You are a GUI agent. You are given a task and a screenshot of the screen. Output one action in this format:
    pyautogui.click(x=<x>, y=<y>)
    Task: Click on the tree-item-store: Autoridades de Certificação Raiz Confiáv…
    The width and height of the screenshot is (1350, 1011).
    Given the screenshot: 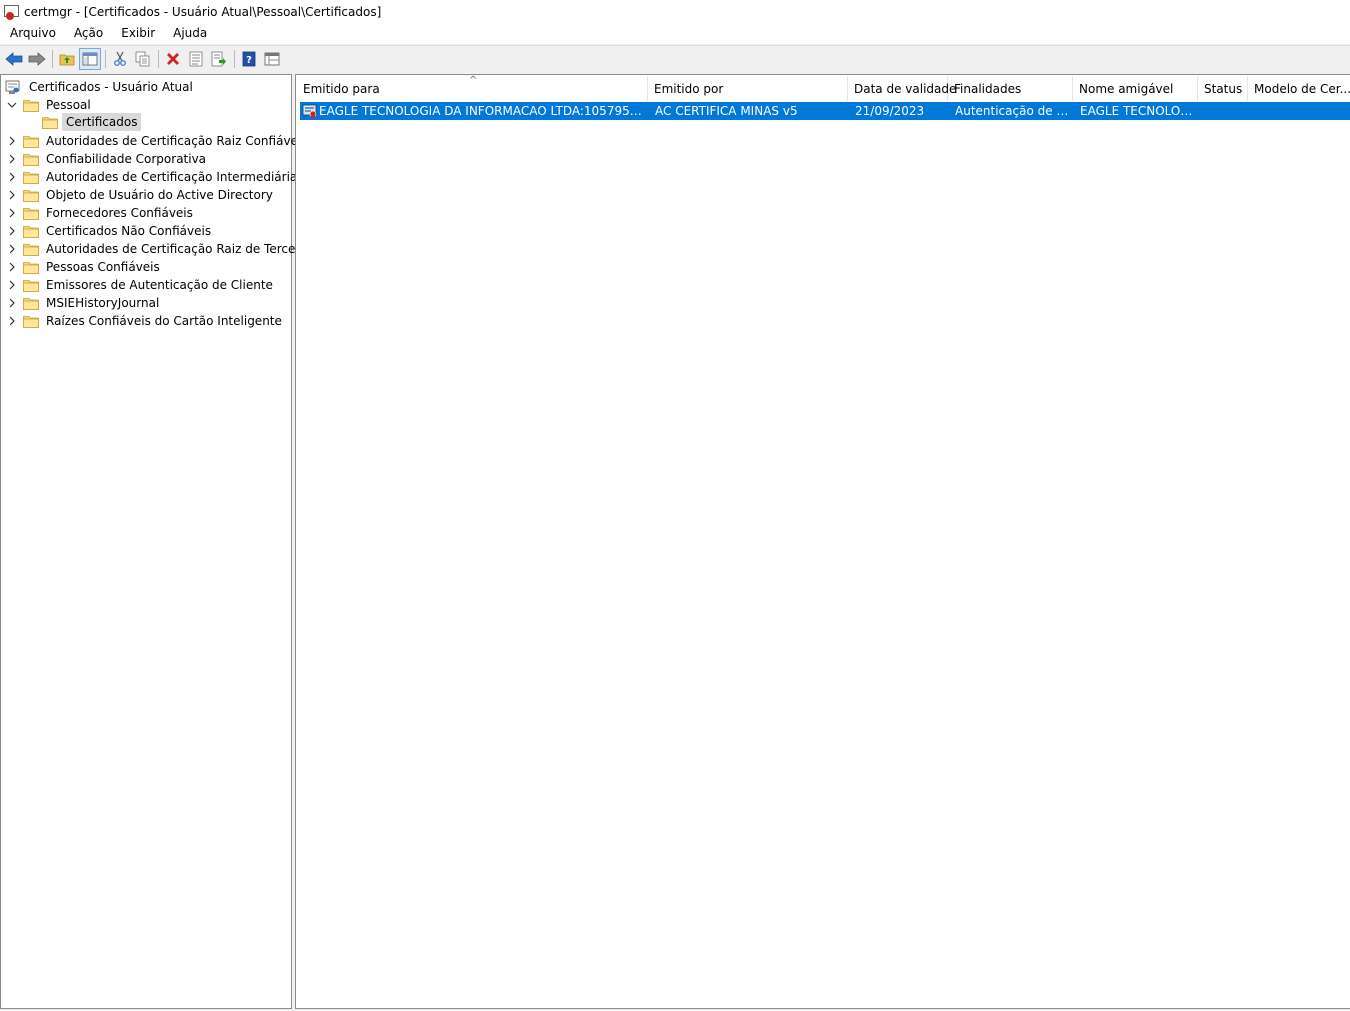 What is the action you would take?
    pyautogui.click(x=159, y=141)
    